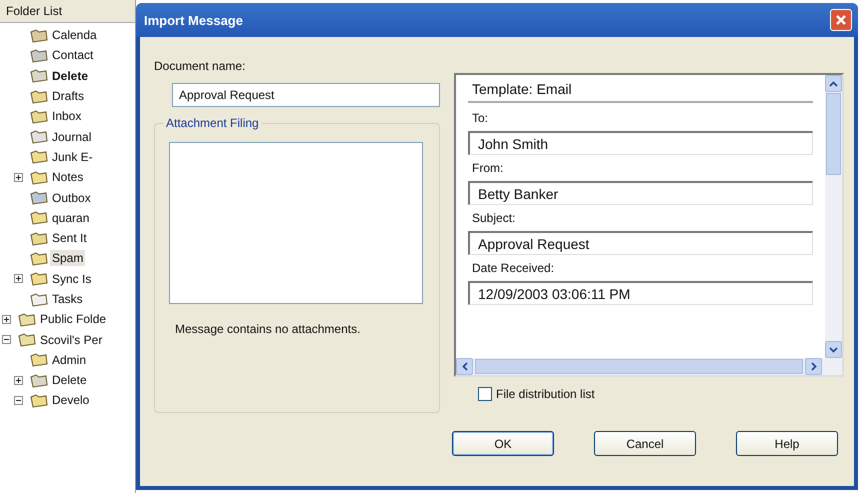  Describe the element at coordinates (68, 258) in the screenshot. I see `folder-item: Spam` at that location.